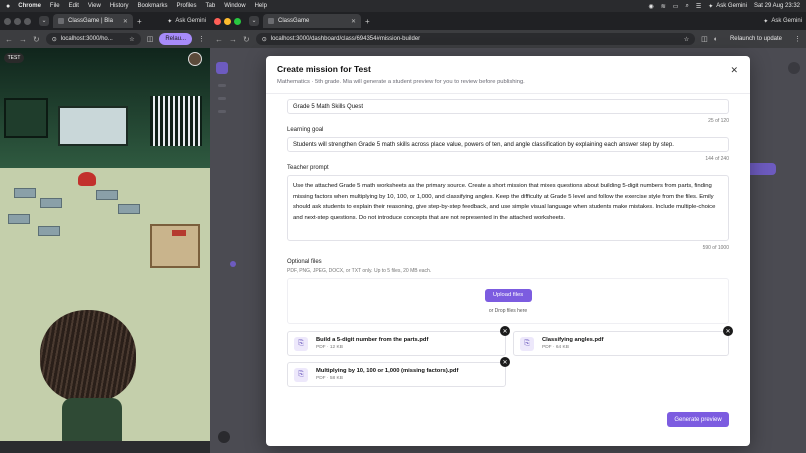 The height and width of the screenshot is (453, 806). I want to click on menu-view: View, so click(94, 6).